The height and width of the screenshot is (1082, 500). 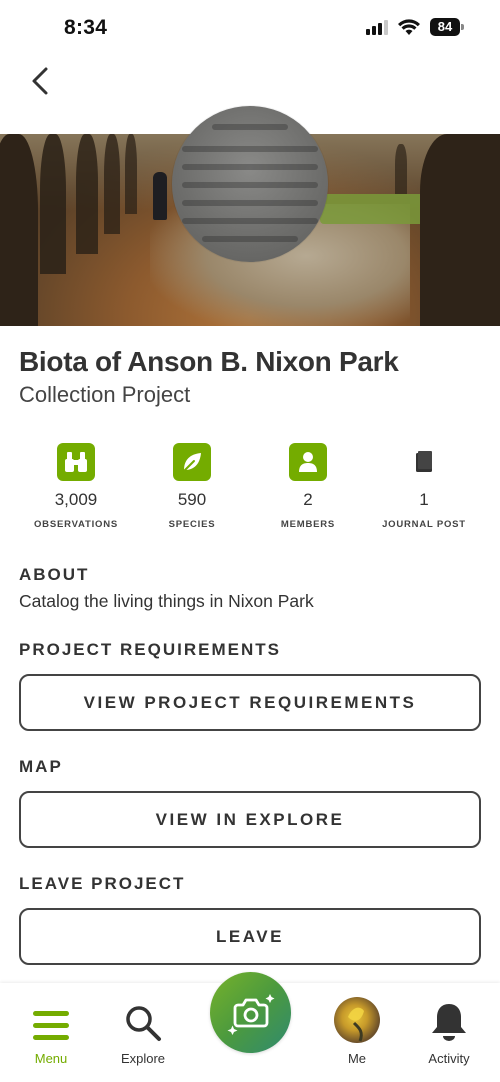 What do you see at coordinates (54, 574) in the screenshot?
I see `about-heading: ABOUT` at bounding box center [54, 574].